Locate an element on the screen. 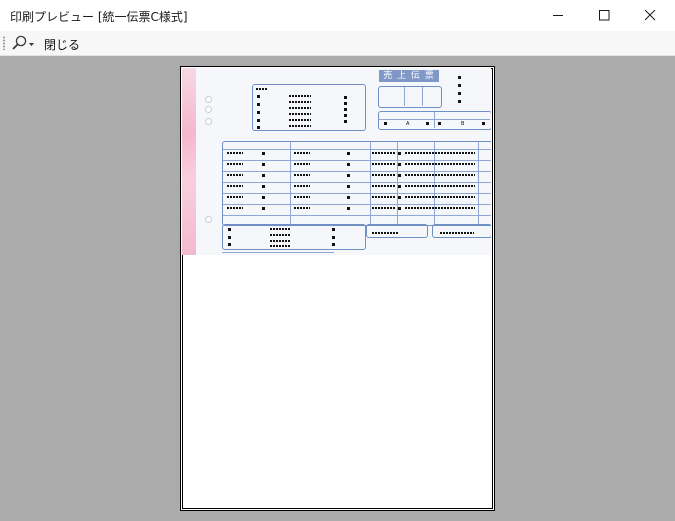 The image size is (675, 521). col-b-label: B is located at coordinates (463, 124).